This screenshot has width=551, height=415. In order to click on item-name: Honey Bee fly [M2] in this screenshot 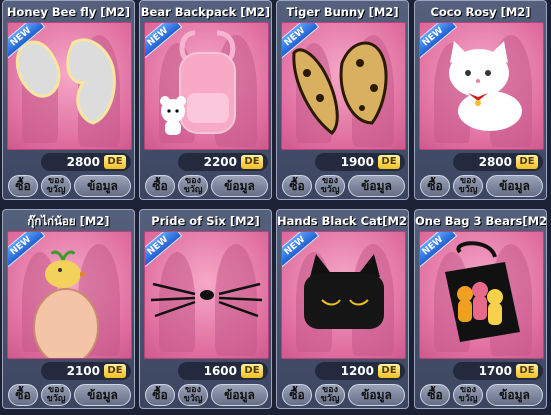, I will do `click(68, 12)`.